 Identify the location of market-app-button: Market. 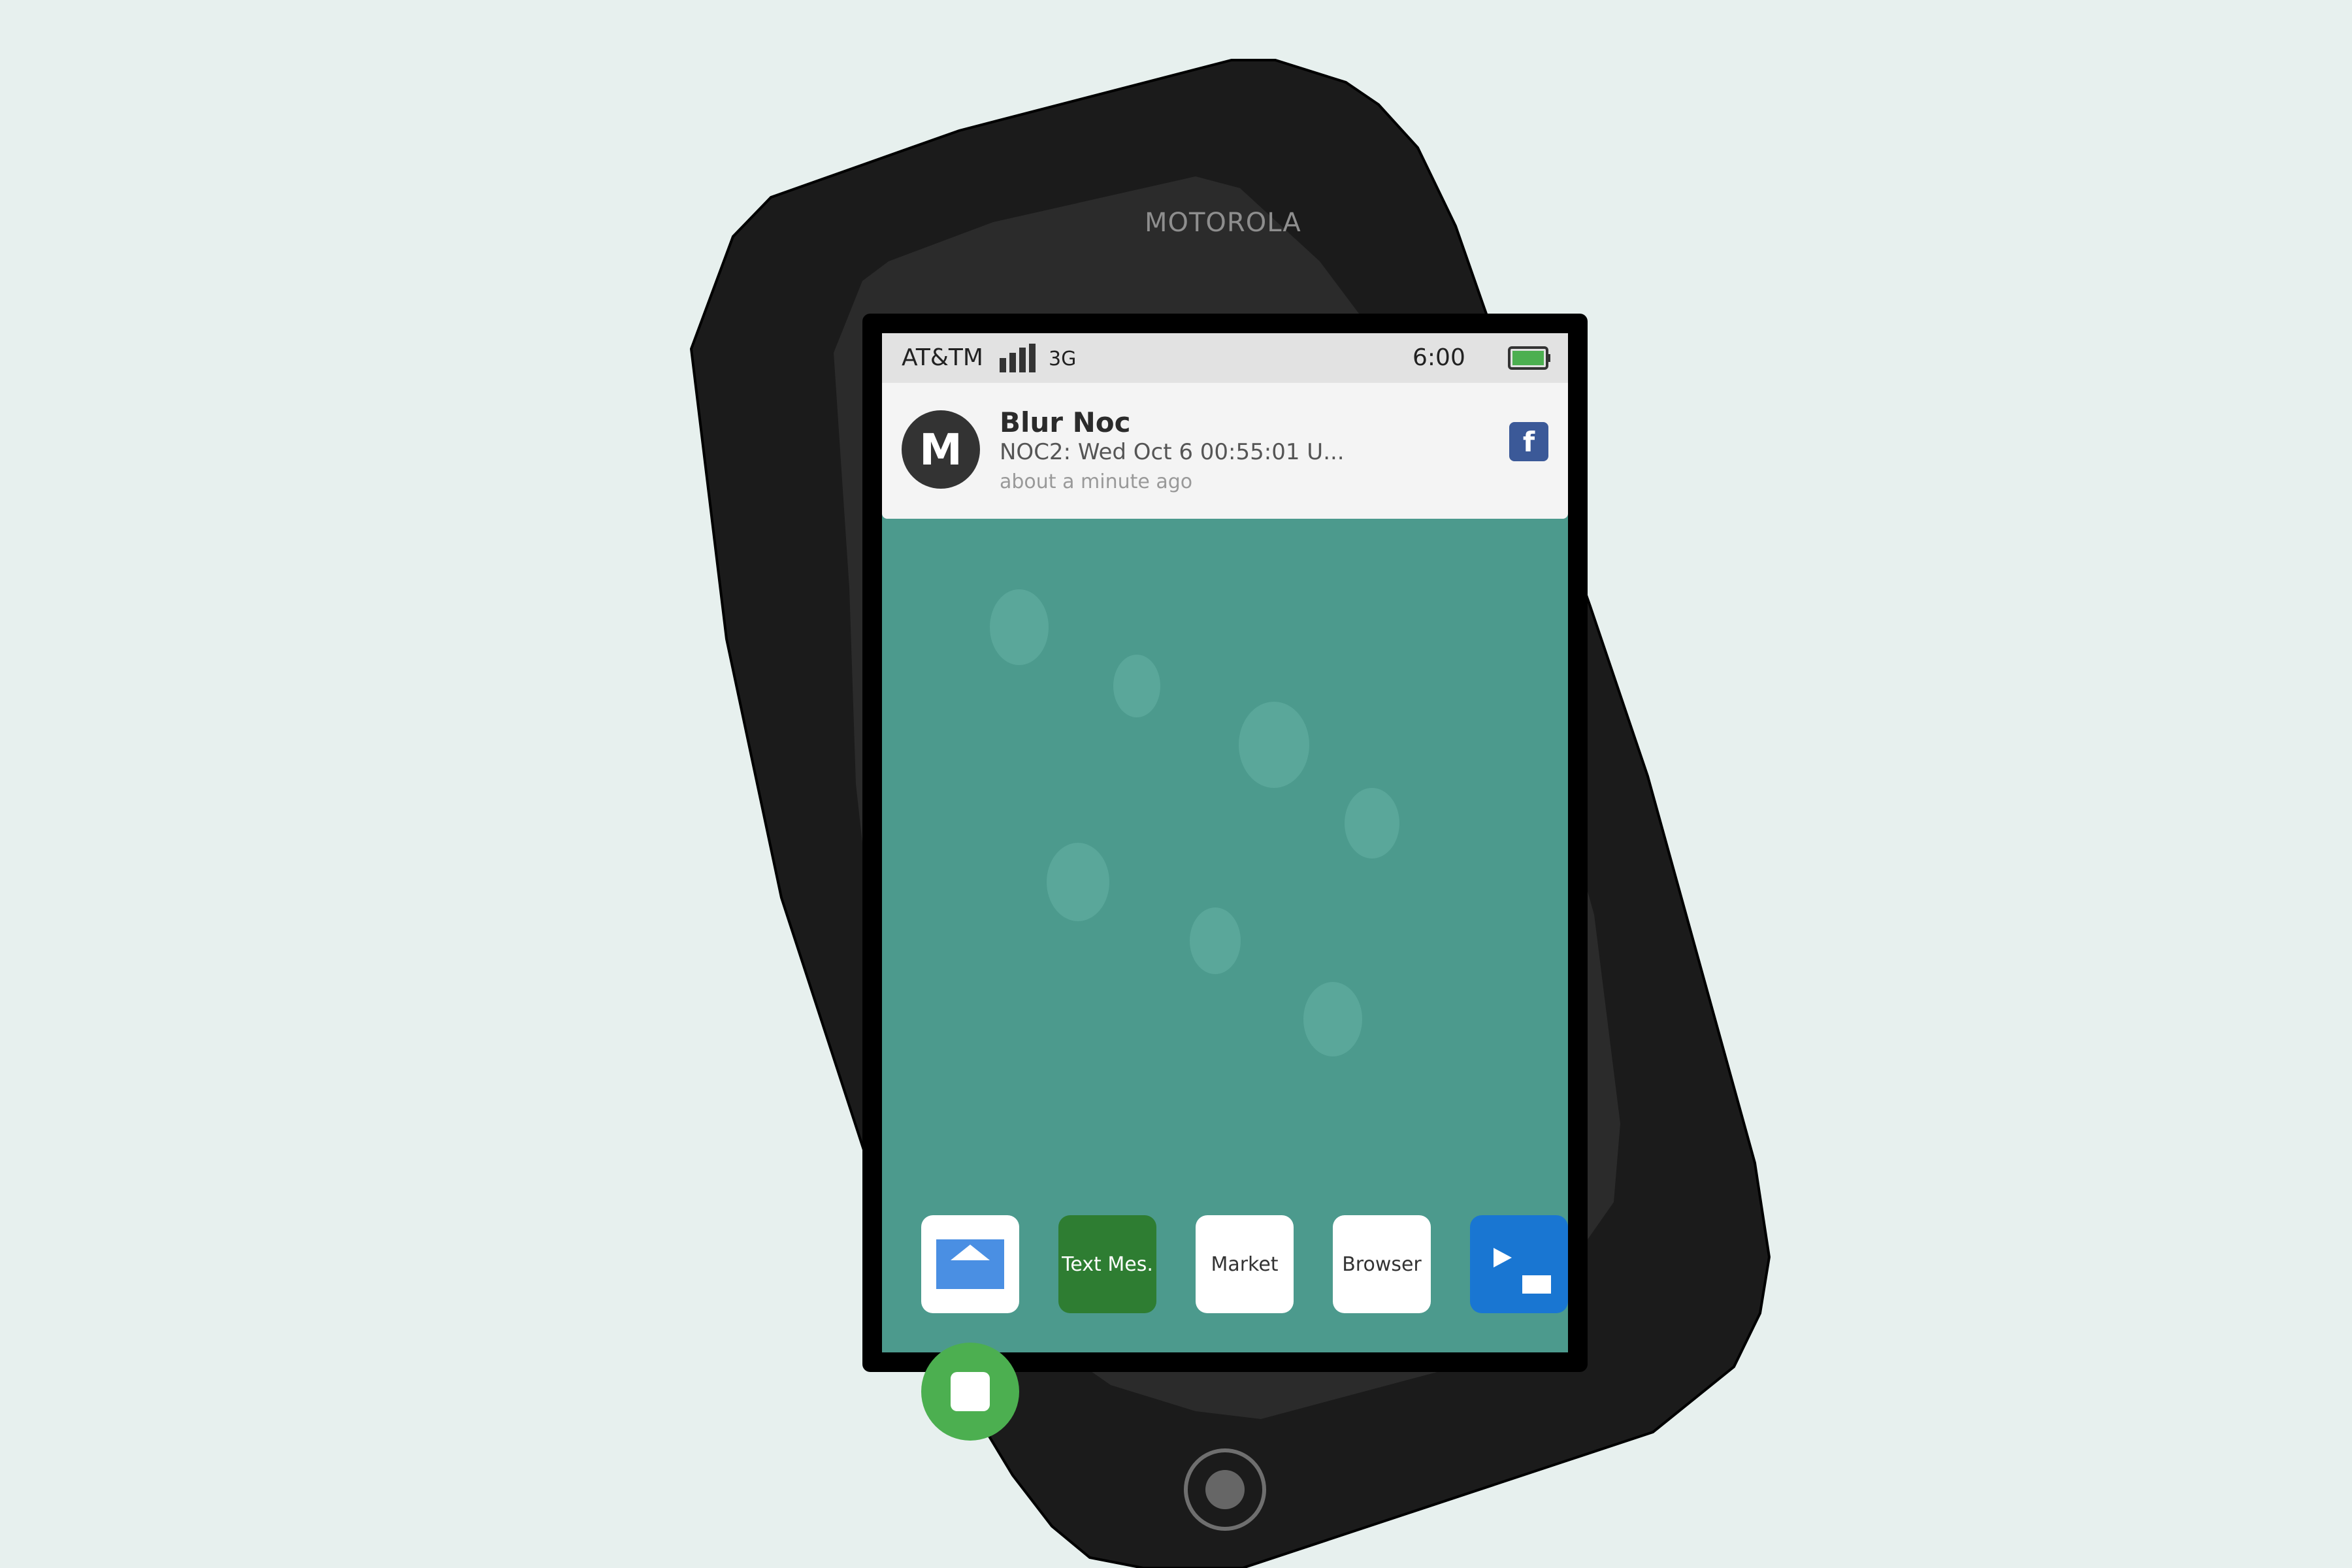
(1245, 1264).